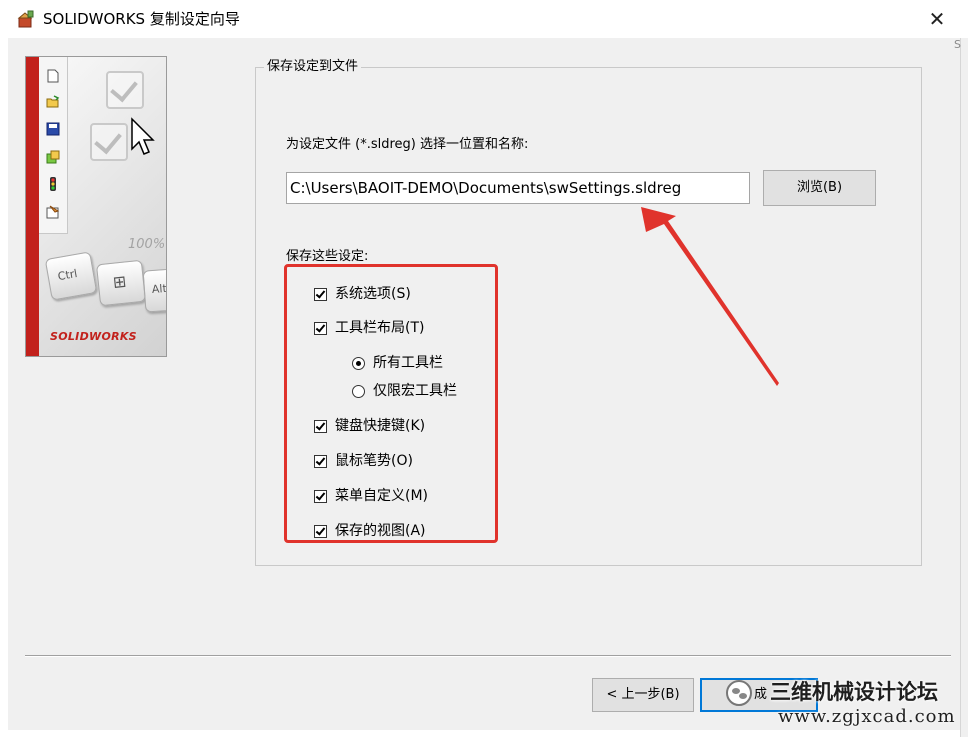  What do you see at coordinates (53, 184) in the screenshot?
I see `traffic-light-icon` at bounding box center [53, 184].